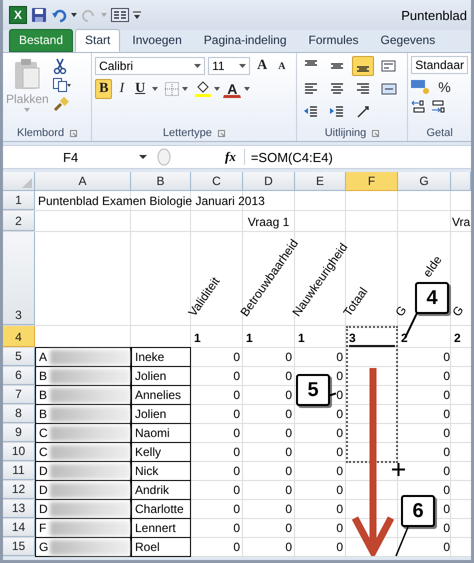 This screenshot has width=474, height=563. I want to click on row-header: 10, so click(19, 452).